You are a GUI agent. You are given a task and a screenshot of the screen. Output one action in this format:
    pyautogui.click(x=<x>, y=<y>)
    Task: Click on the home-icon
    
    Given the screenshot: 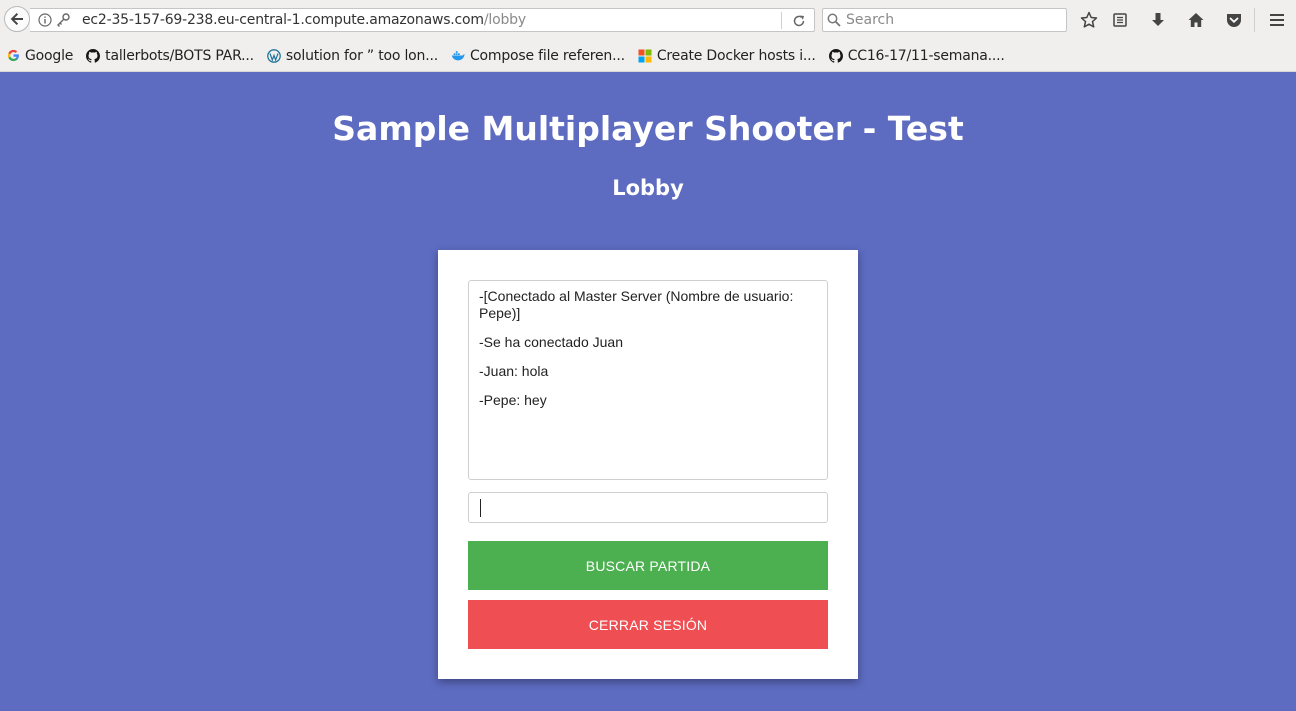 What is the action you would take?
    pyautogui.click(x=1196, y=20)
    